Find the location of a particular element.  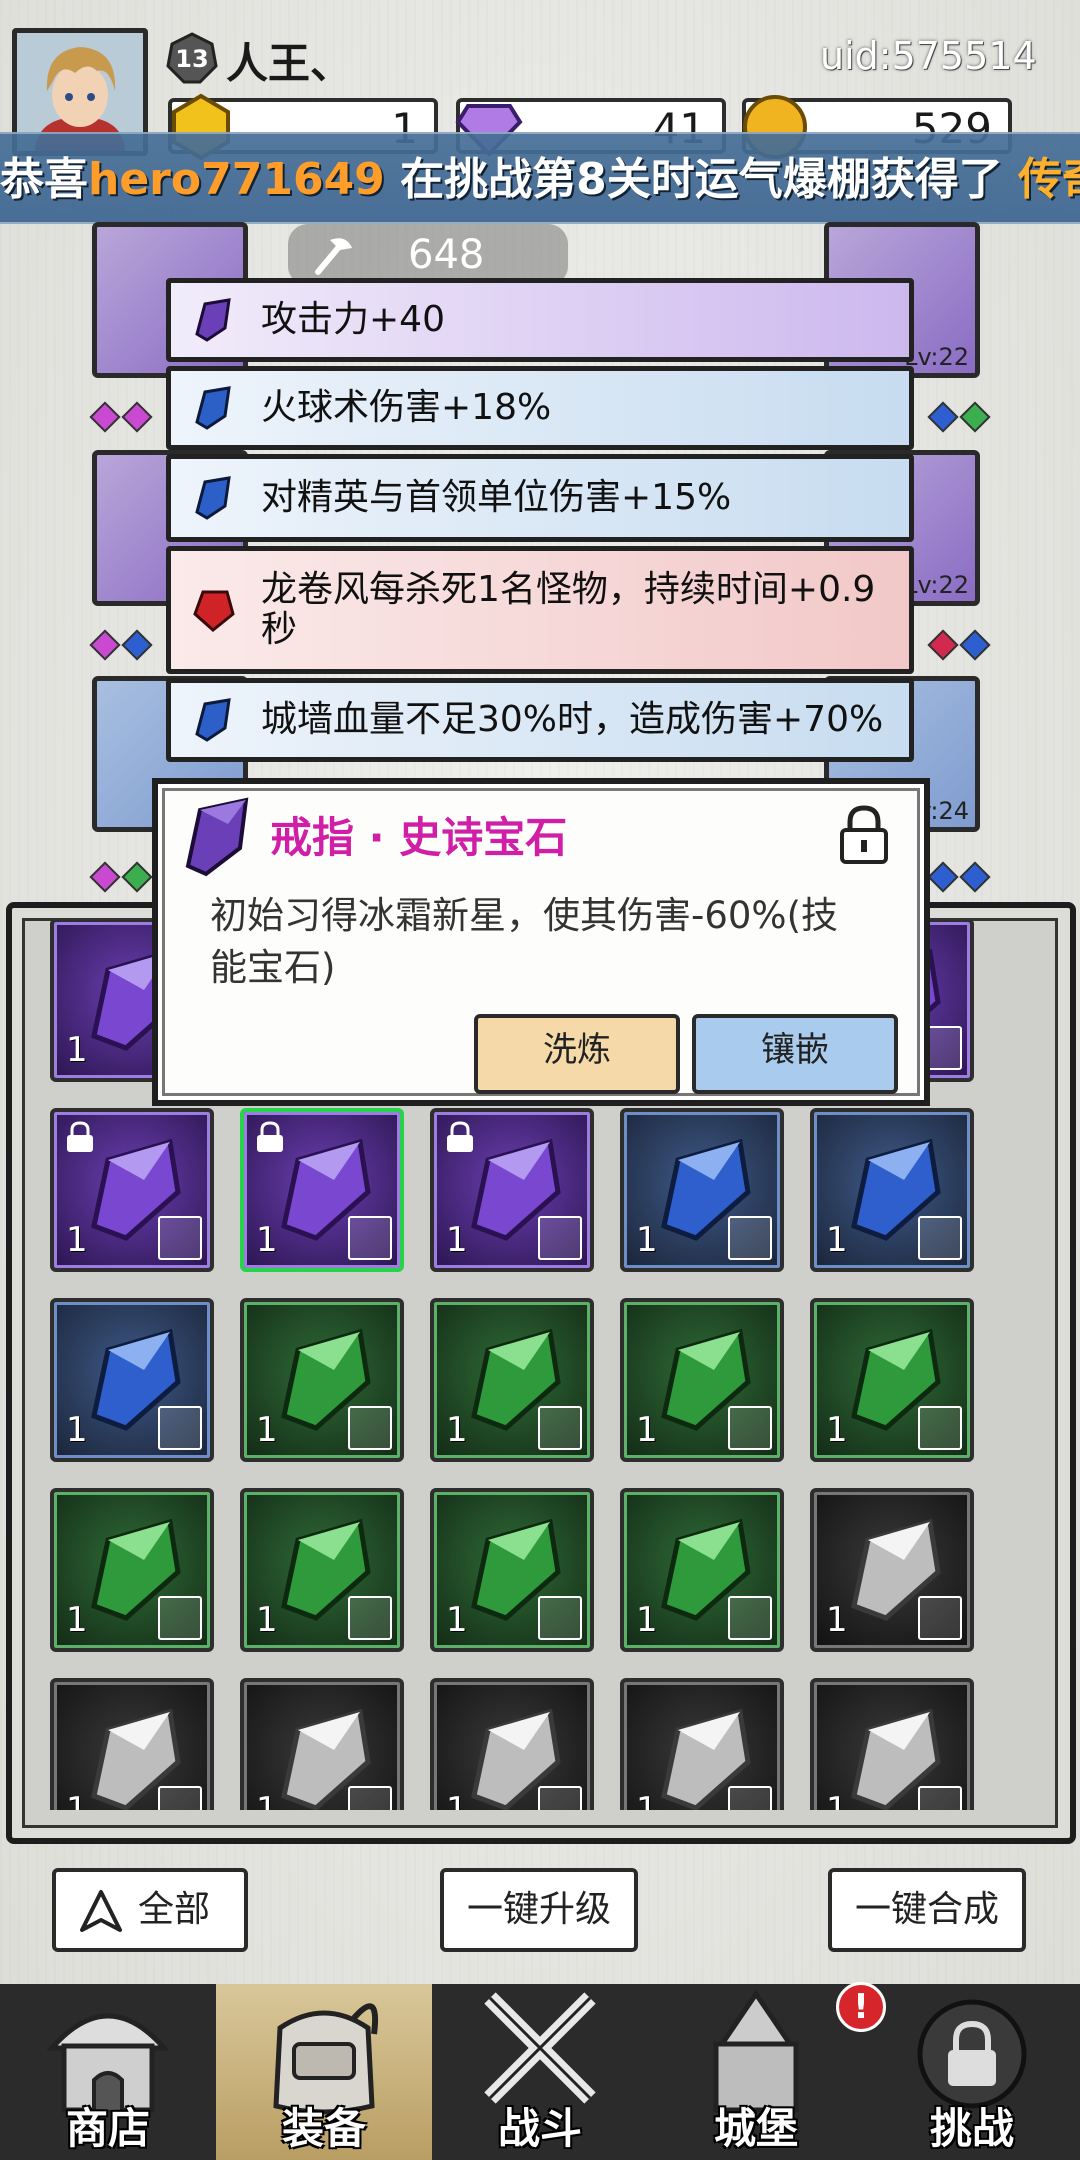

nav-label: 挑战 is located at coordinates (971, 2128).